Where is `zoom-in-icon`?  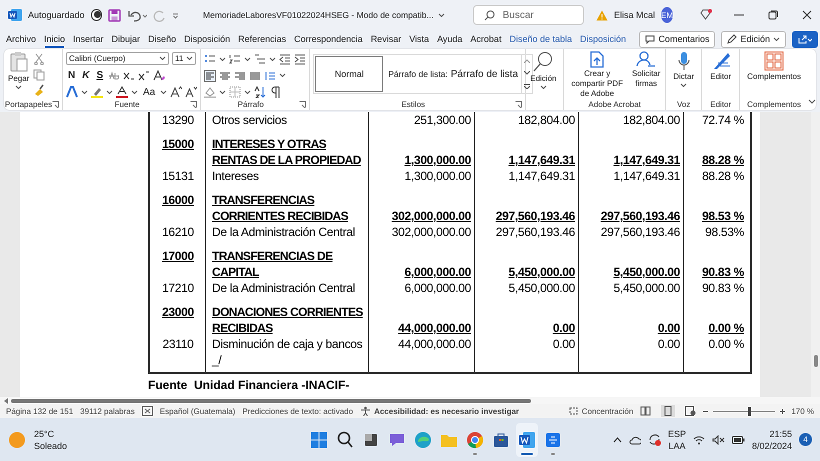
zoom-in-icon is located at coordinates (783, 411).